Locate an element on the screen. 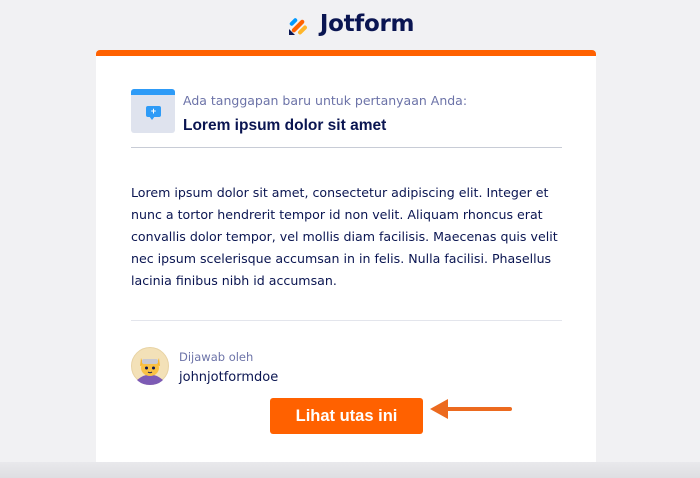  chat-window-icon: + is located at coordinates (153, 111).